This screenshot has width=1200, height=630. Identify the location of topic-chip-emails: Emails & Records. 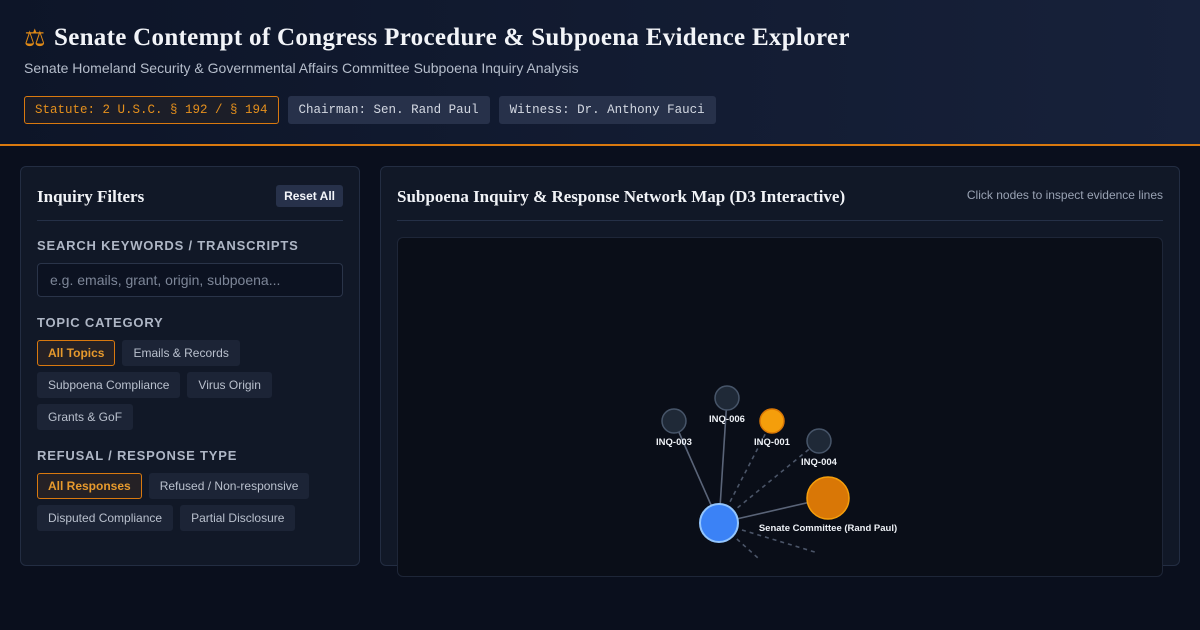
(181, 353).